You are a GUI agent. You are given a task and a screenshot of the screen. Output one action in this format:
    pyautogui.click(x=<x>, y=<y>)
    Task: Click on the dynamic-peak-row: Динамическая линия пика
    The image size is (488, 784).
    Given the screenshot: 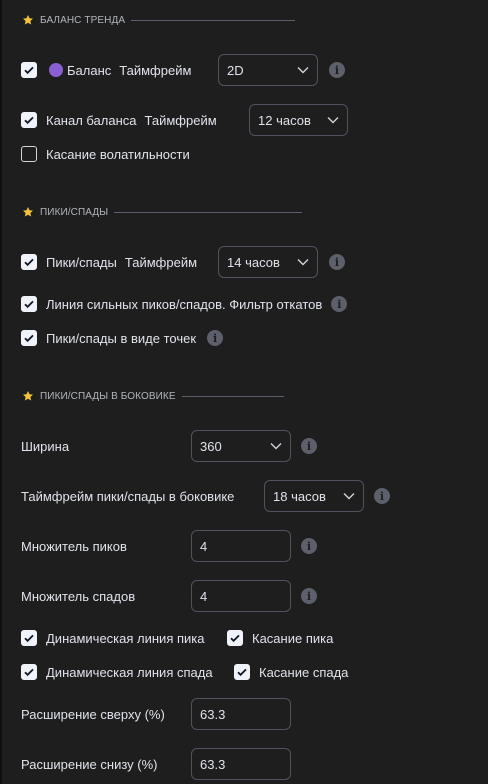 What is the action you would take?
    pyautogui.click(x=112, y=638)
    